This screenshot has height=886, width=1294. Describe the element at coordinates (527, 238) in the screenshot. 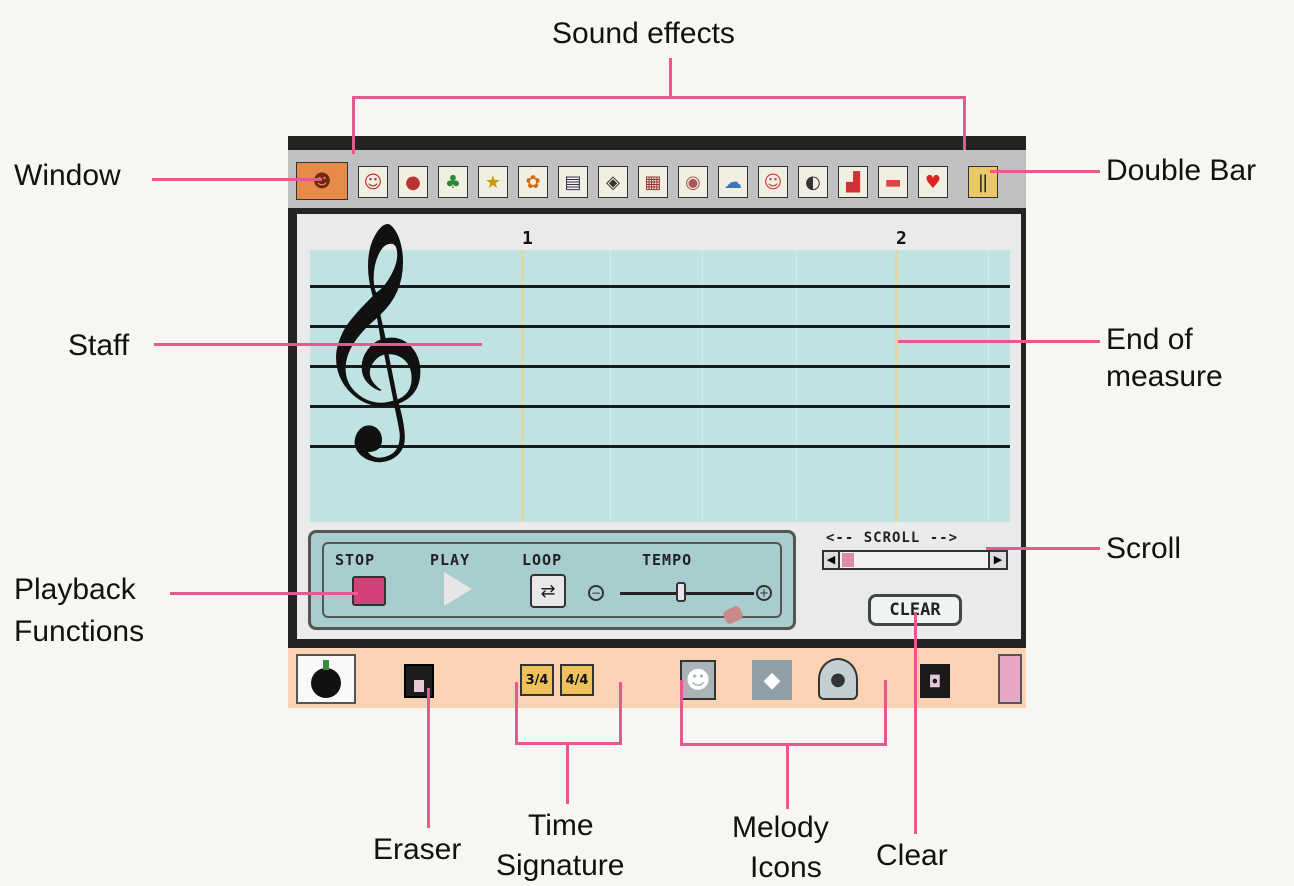

I see `measure-number-1: 1` at that location.